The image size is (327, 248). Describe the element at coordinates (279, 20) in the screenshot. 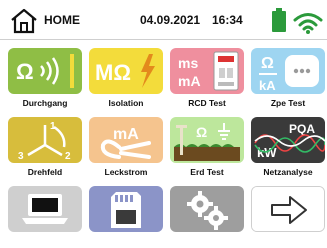

I see `battery-icon` at that location.